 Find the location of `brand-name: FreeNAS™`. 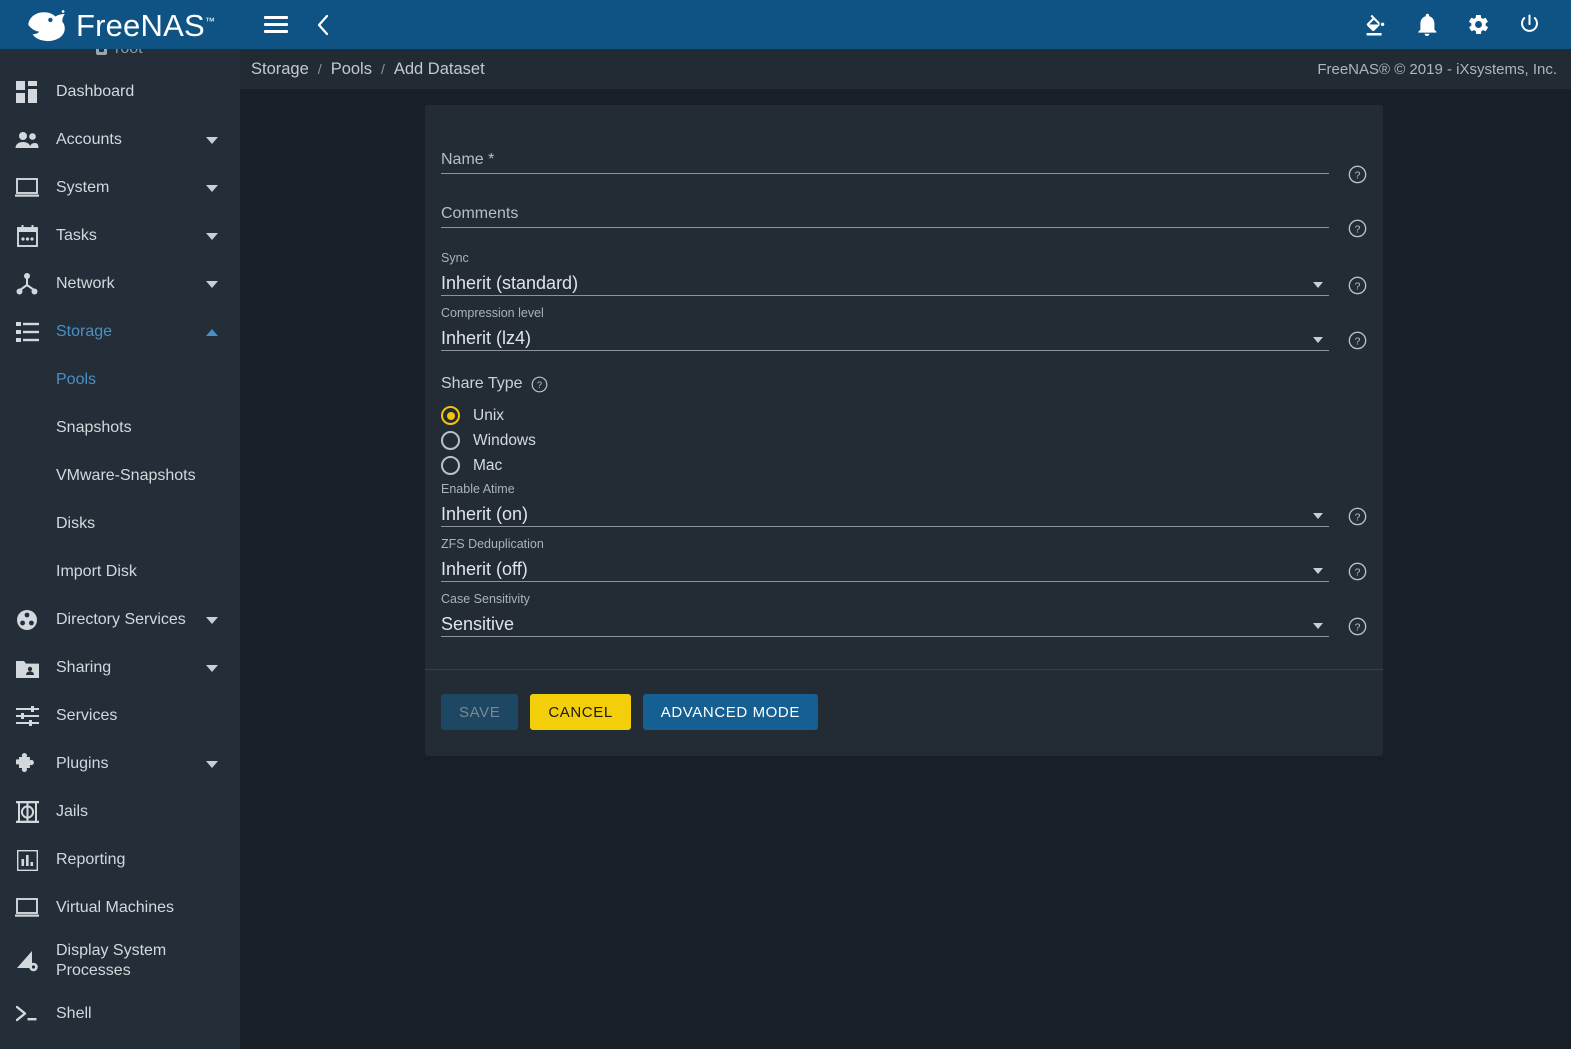

brand-name: FreeNAS™ is located at coordinates (145, 25).